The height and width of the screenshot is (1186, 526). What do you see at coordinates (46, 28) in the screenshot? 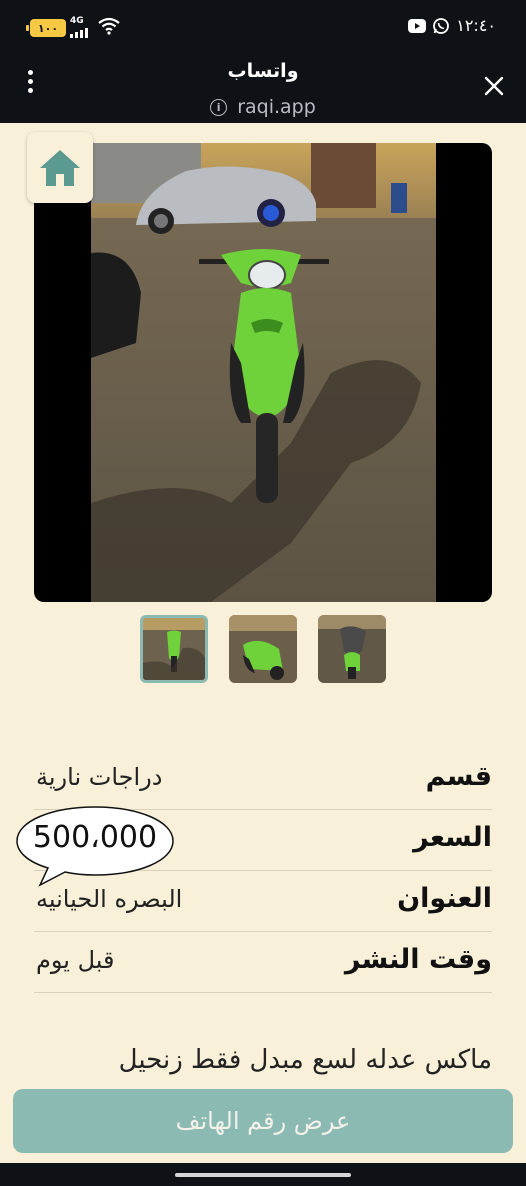
I see `battery-indicator: ١٠٠` at bounding box center [46, 28].